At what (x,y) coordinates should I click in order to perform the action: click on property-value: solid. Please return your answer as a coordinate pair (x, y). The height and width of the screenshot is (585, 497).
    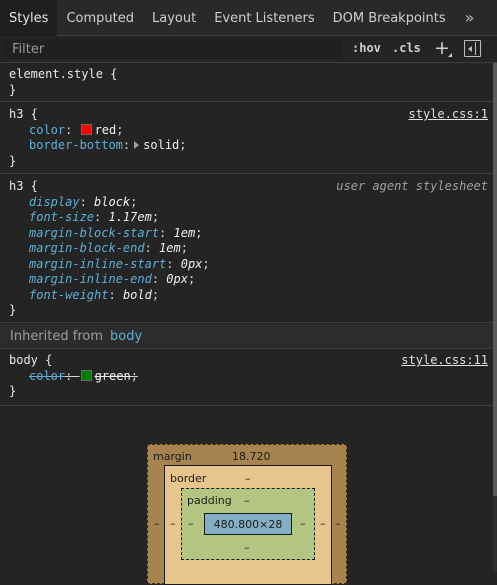
    Looking at the image, I should click on (161, 145).